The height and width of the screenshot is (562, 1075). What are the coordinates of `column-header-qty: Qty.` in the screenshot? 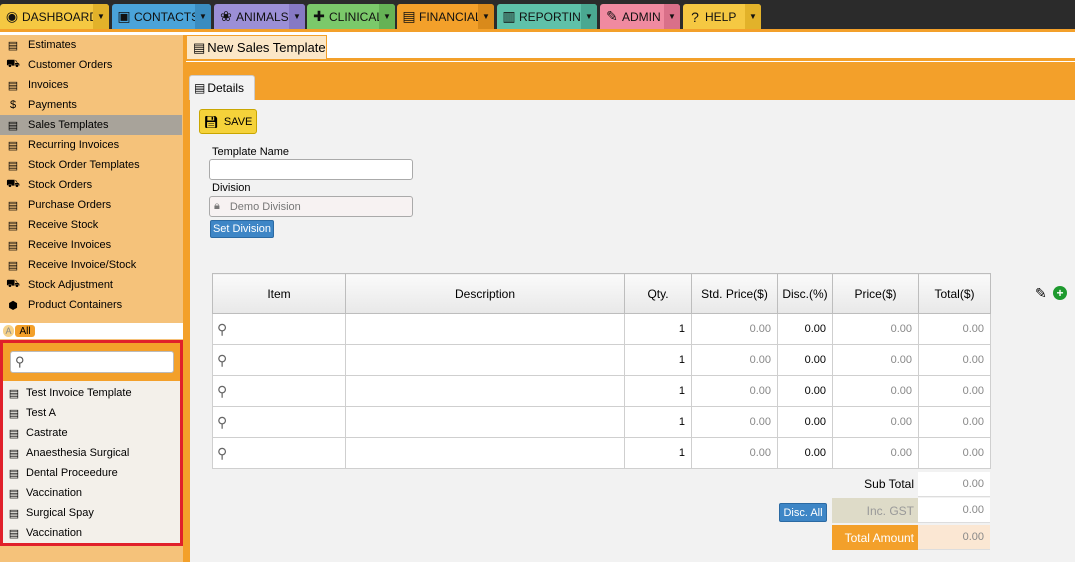 It's located at (658, 293).